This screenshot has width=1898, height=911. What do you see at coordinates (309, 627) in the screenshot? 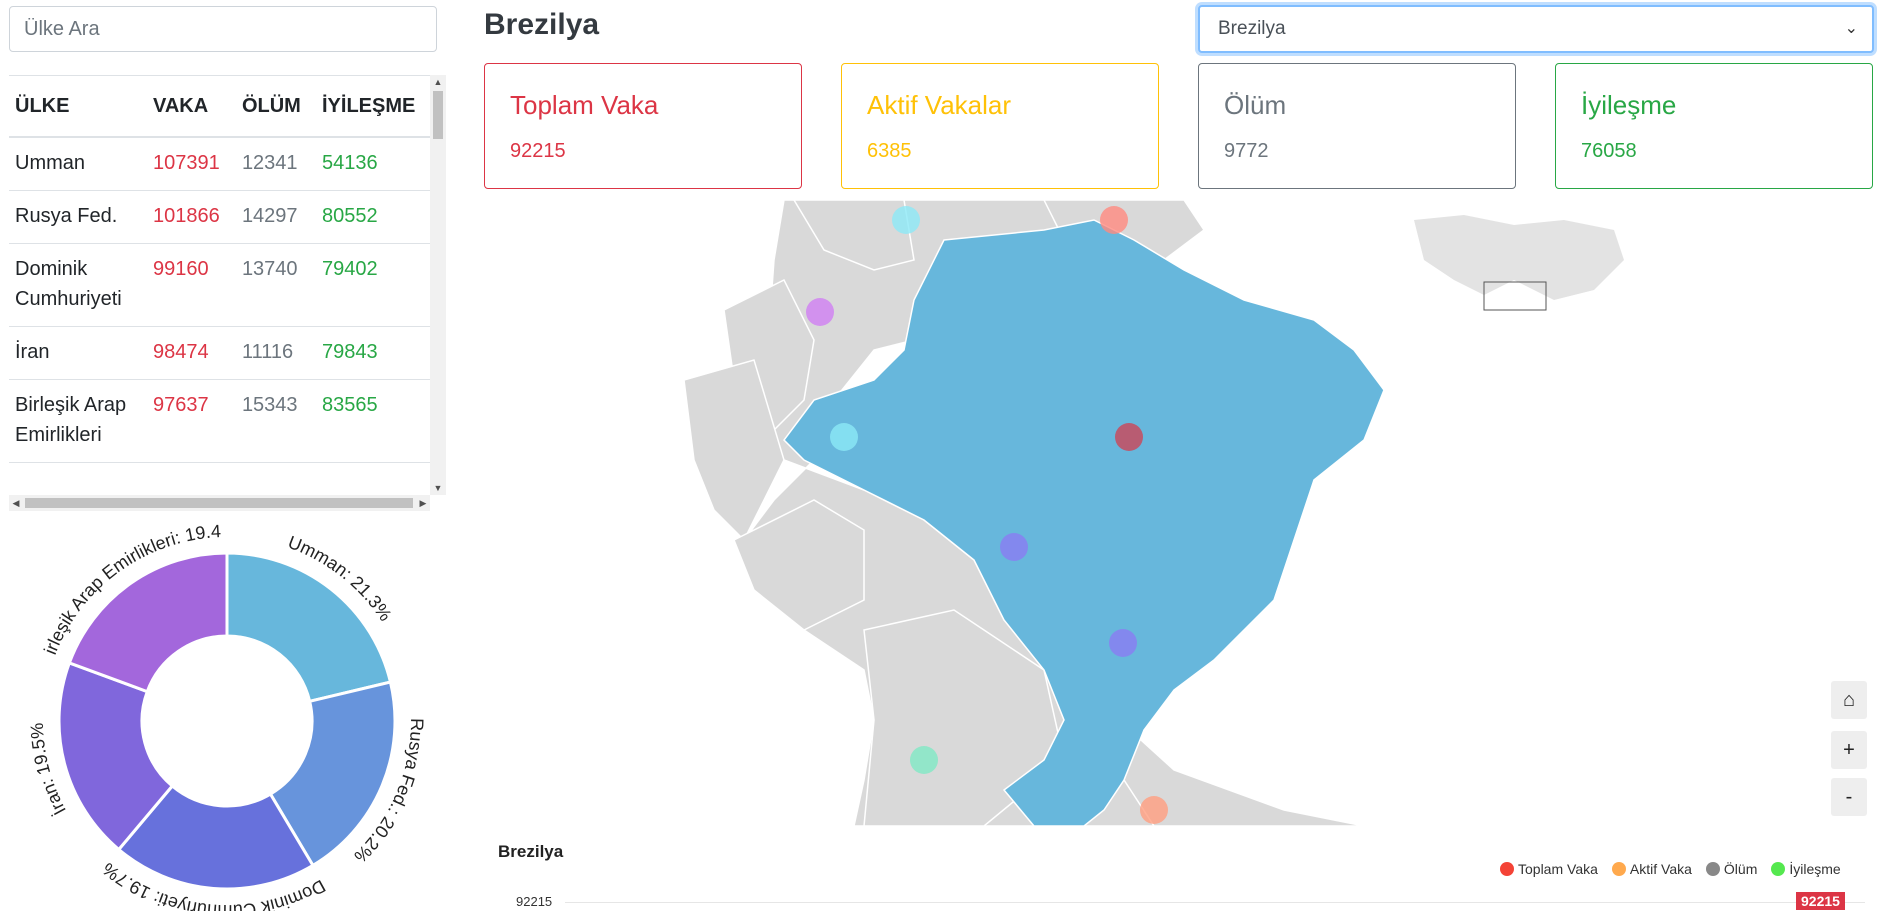
I see `donut-slice` at bounding box center [309, 627].